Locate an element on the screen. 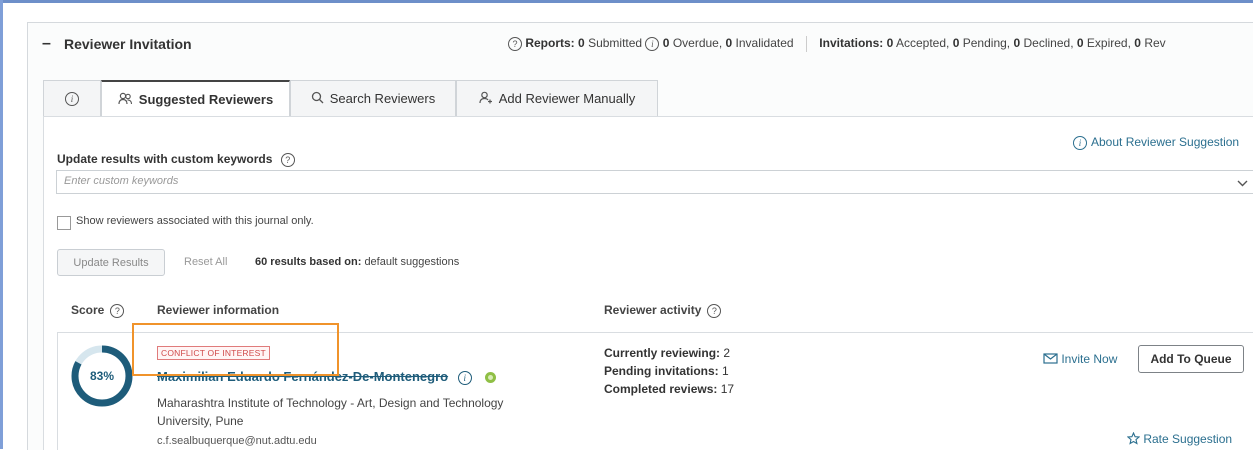 The image size is (1253, 450). tab-info: i is located at coordinates (72, 98).